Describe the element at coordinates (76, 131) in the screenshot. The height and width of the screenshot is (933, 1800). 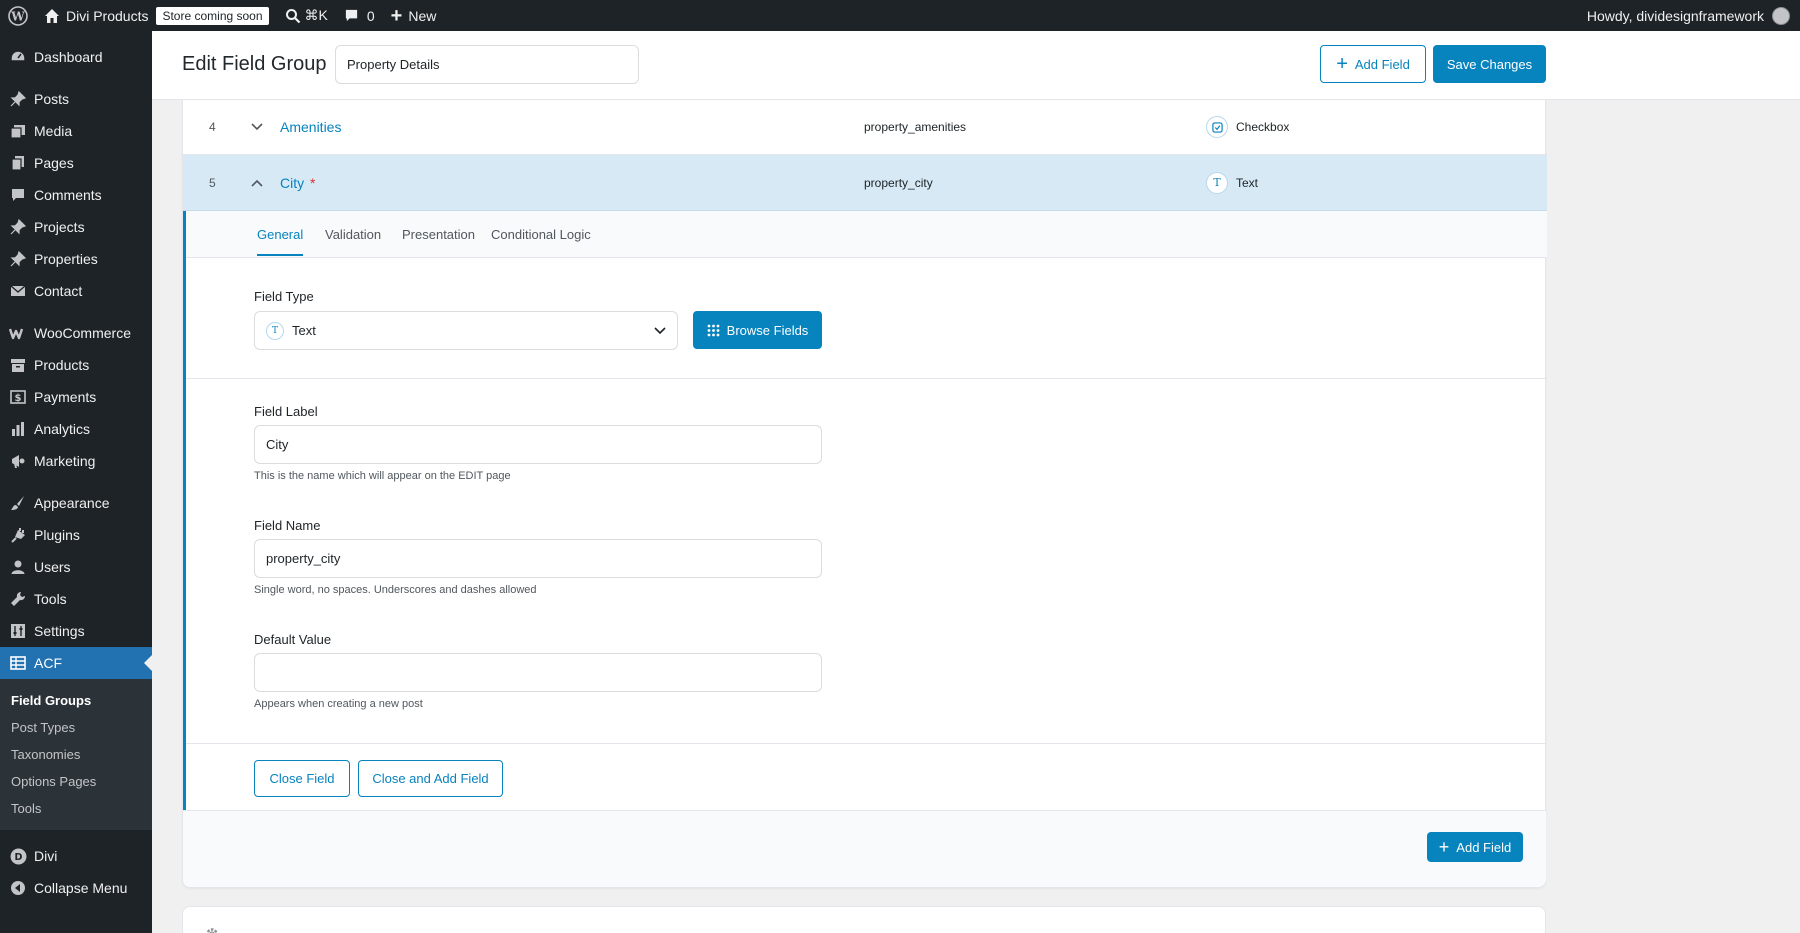
I see `sidebar-item-media: Media` at that location.